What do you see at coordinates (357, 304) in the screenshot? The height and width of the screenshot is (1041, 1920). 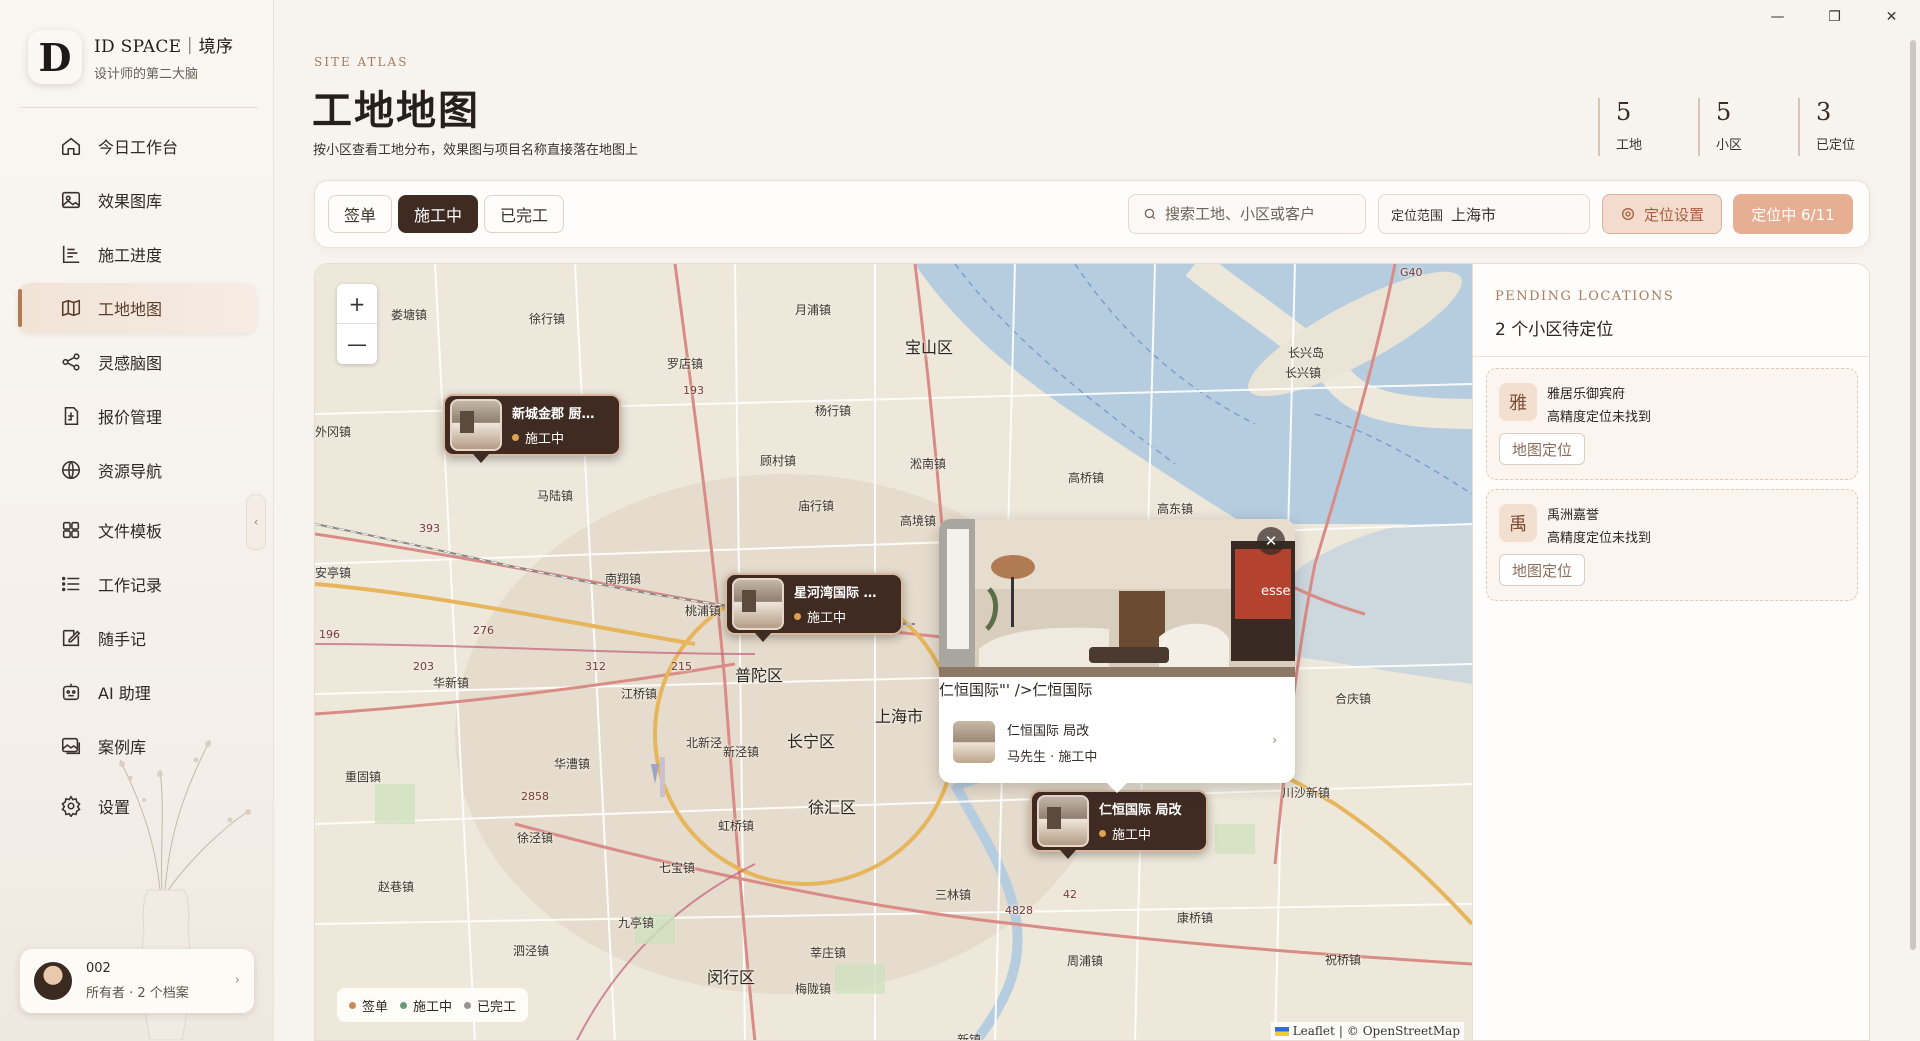 I see `zoom-in-button: +` at bounding box center [357, 304].